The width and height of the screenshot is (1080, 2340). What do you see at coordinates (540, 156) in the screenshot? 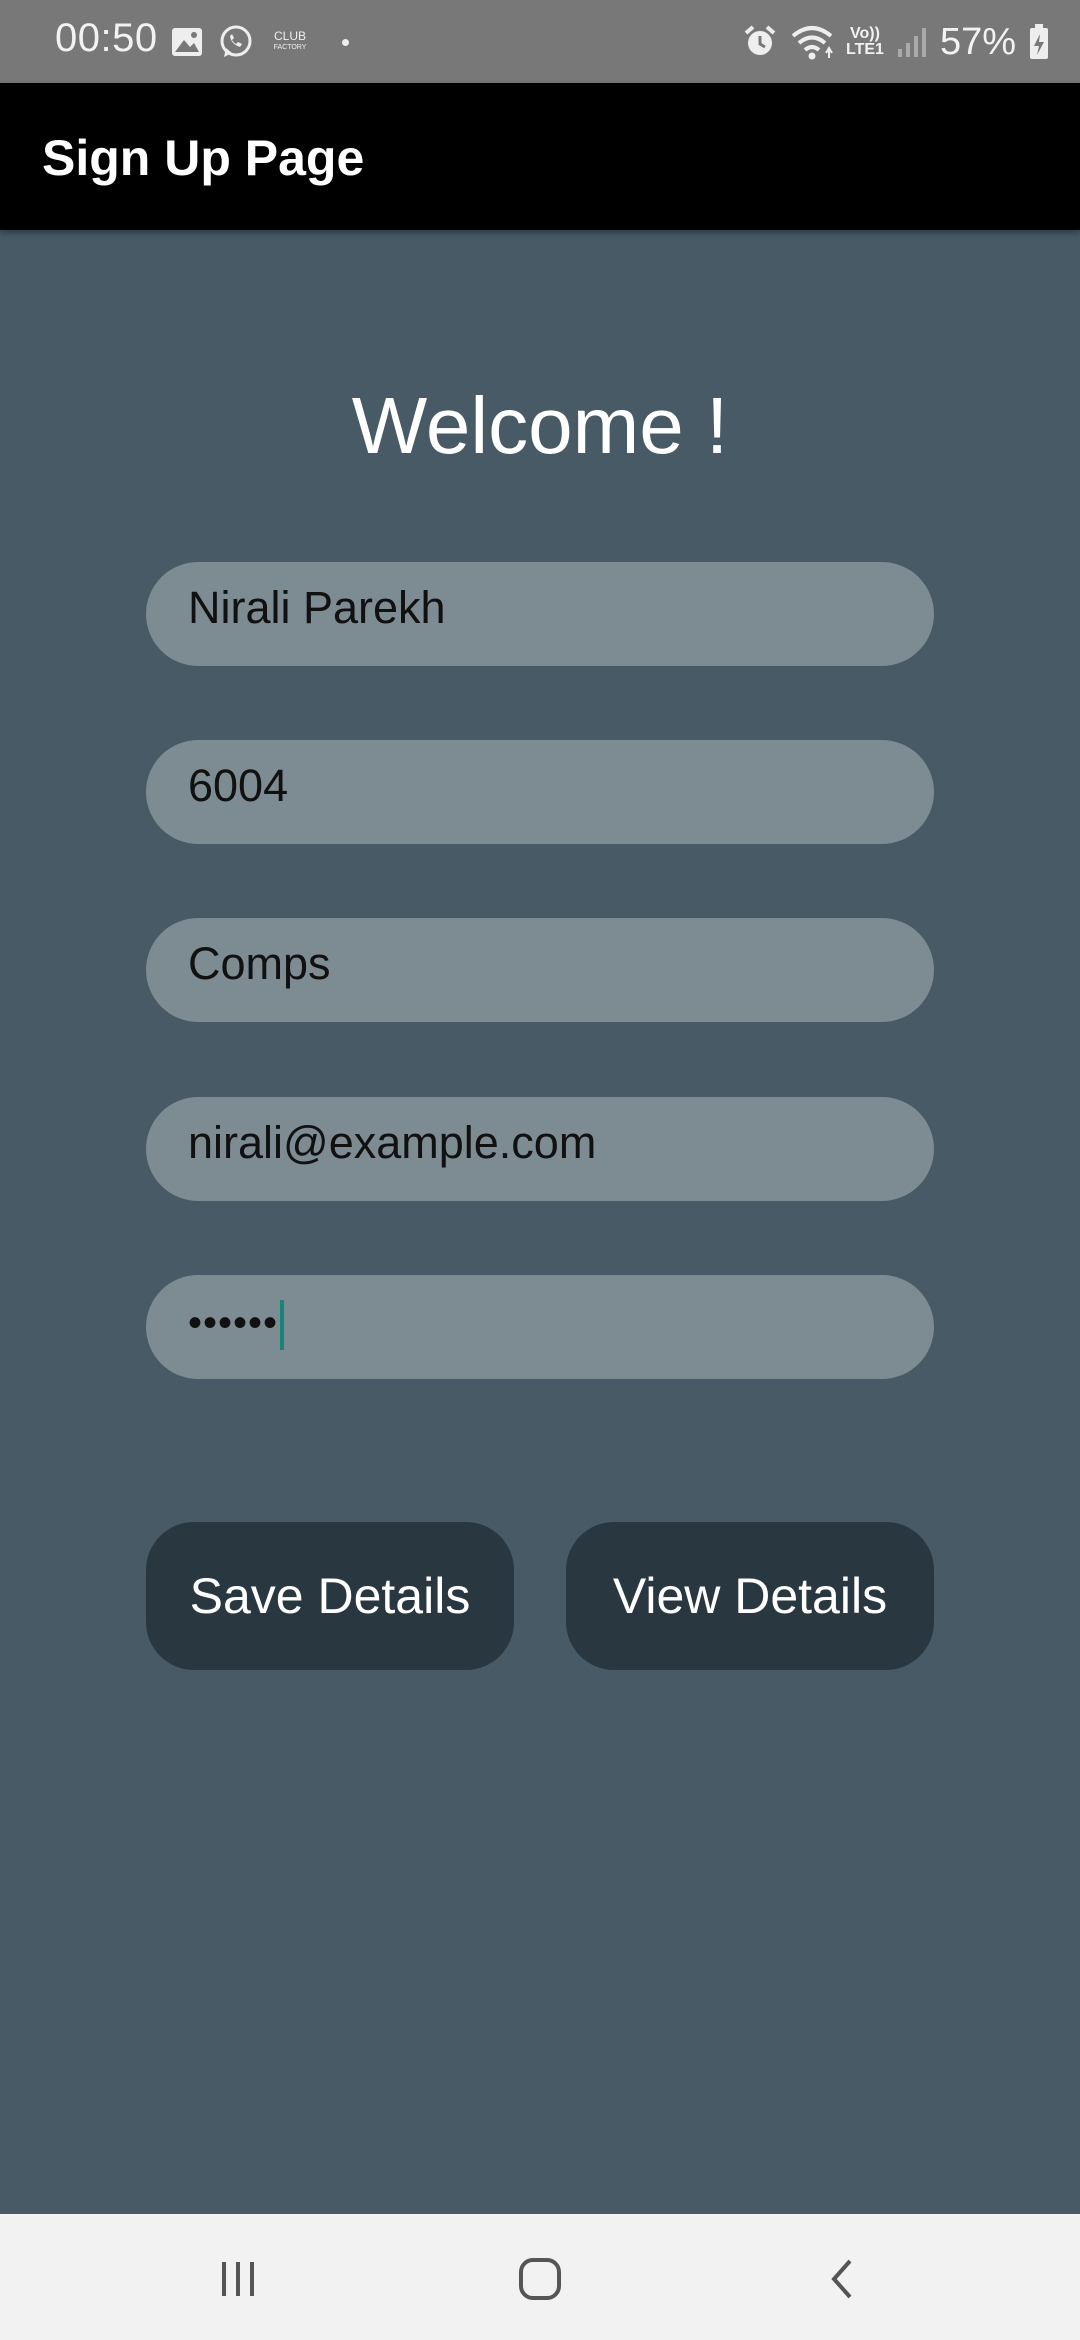
I see `app-bar: Sign Up Page` at bounding box center [540, 156].